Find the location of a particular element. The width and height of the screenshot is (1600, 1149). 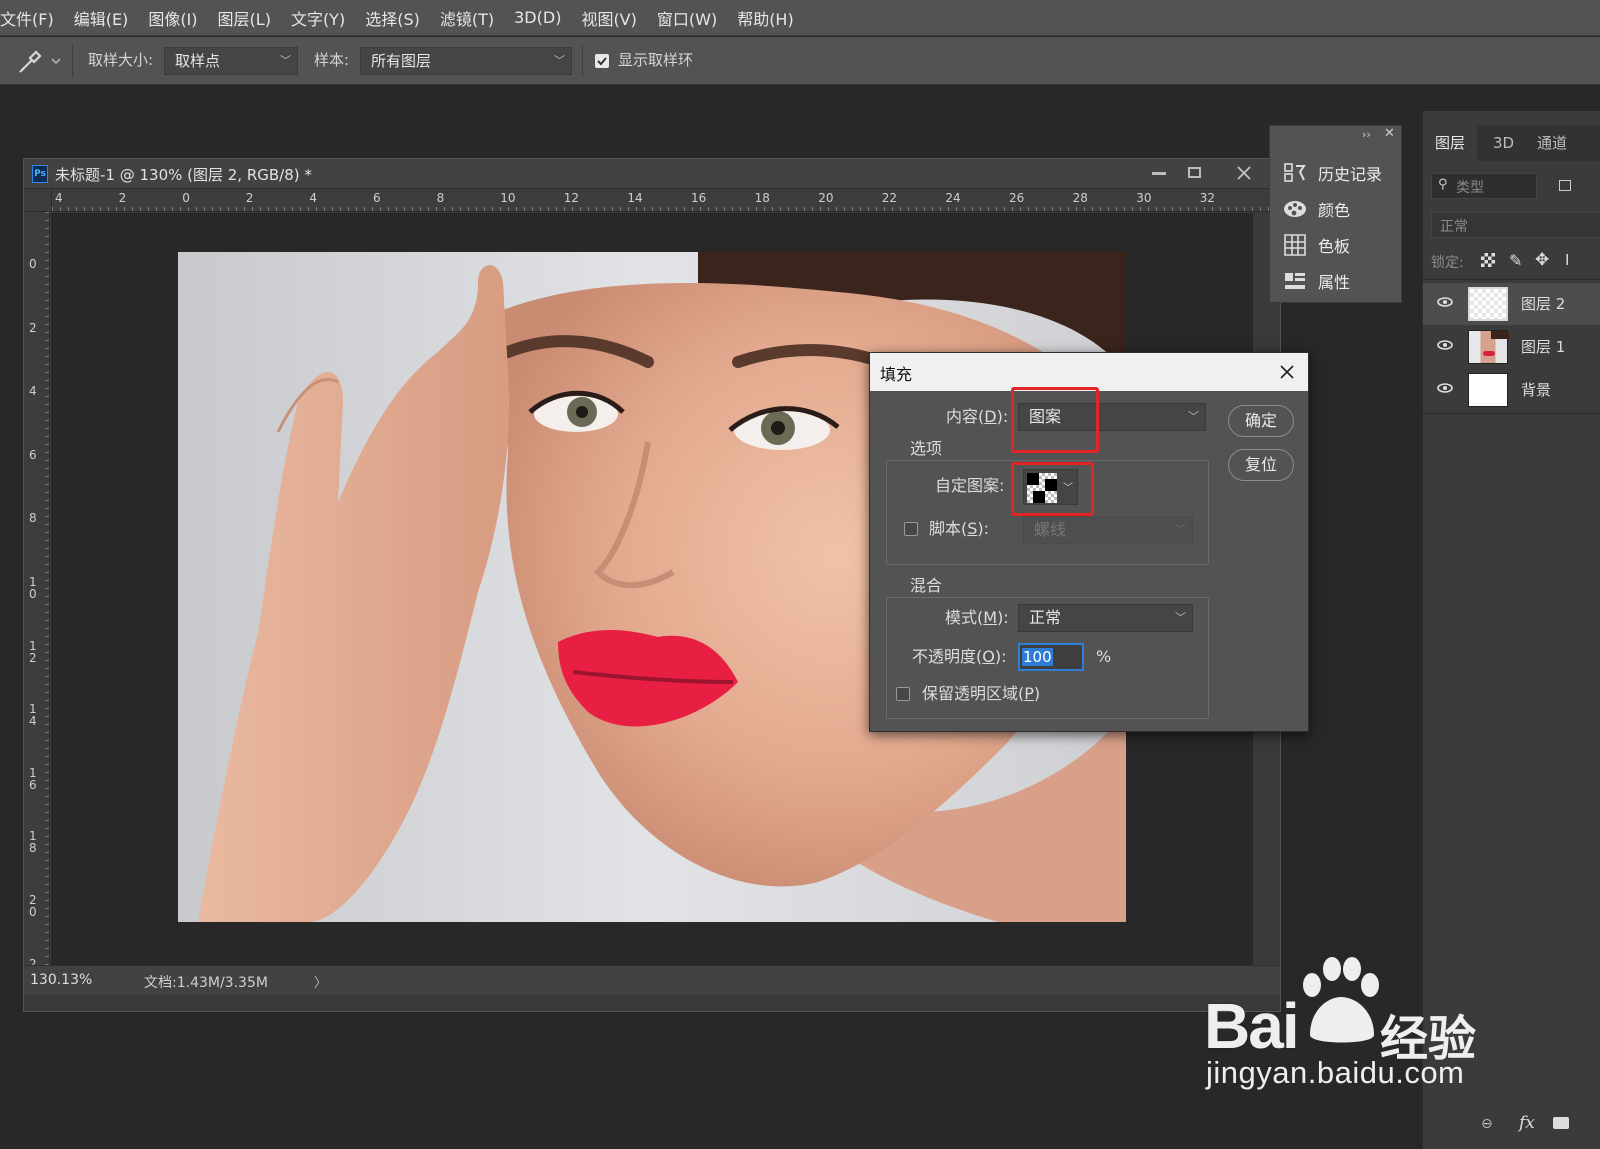

eyedropper-tool-icon is located at coordinates (42, 61).